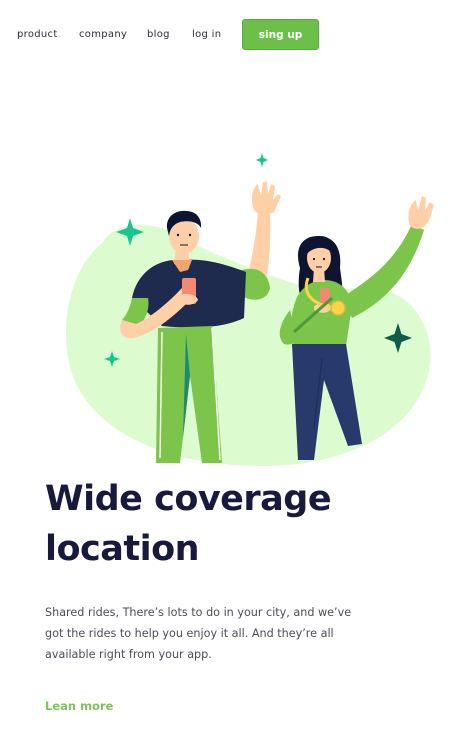 The height and width of the screenshot is (747, 459). Describe the element at coordinates (79, 706) in the screenshot. I see `learn-more-link: Lean more` at that location.